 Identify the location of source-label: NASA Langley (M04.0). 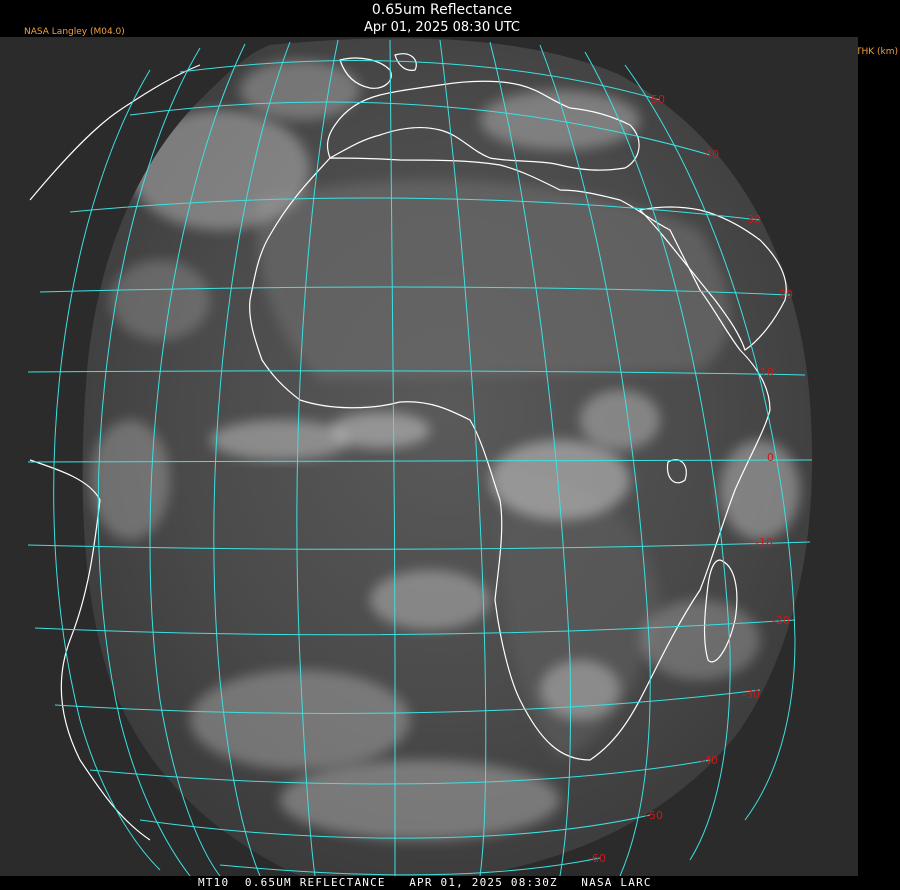
(74, 32).